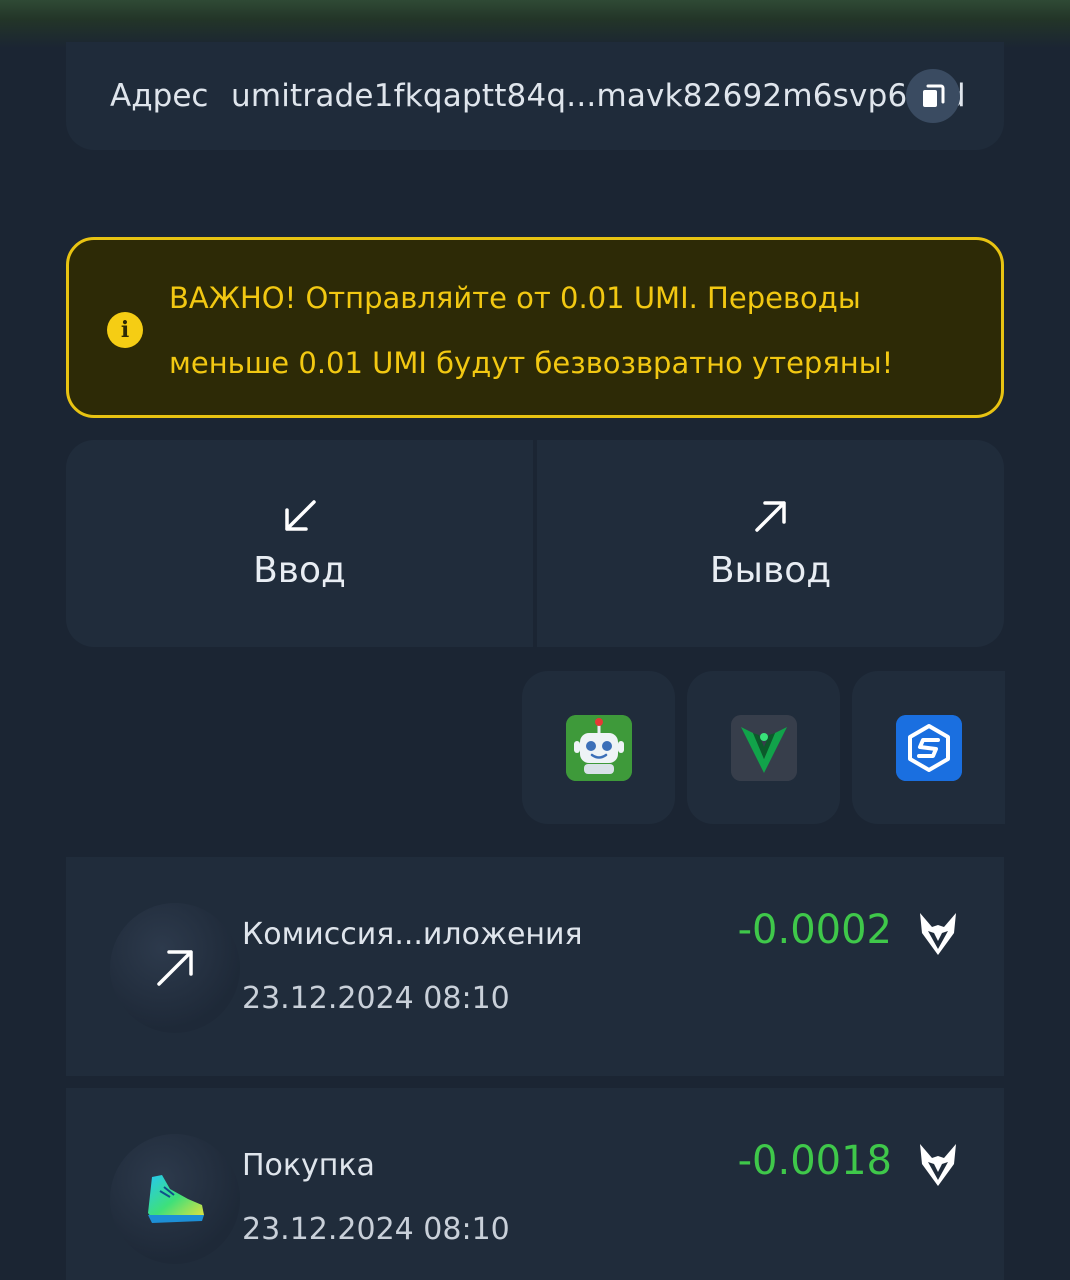  I want to click on app-tile-v-logo, so click(763, 747).